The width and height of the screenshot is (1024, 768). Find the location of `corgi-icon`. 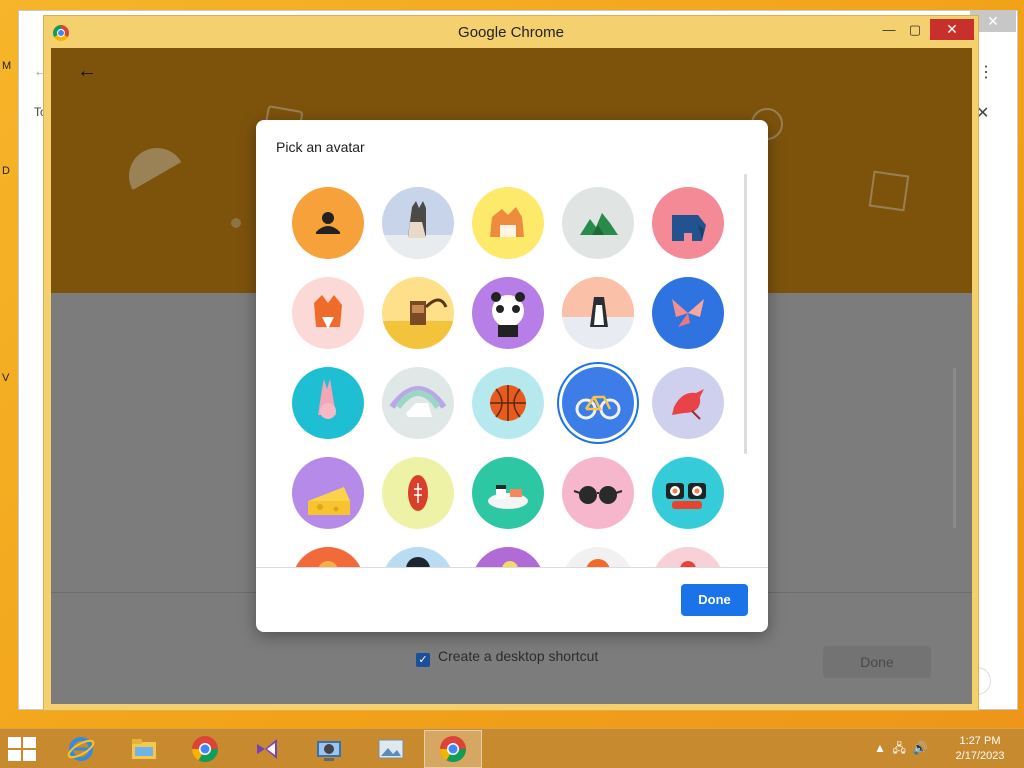

corgi-icon is located at coordinates (507, 222).